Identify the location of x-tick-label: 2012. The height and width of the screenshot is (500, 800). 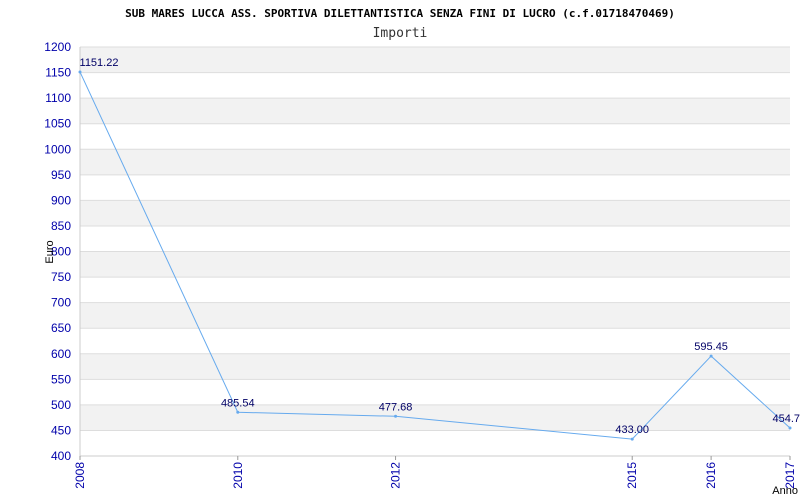
(396, 475).